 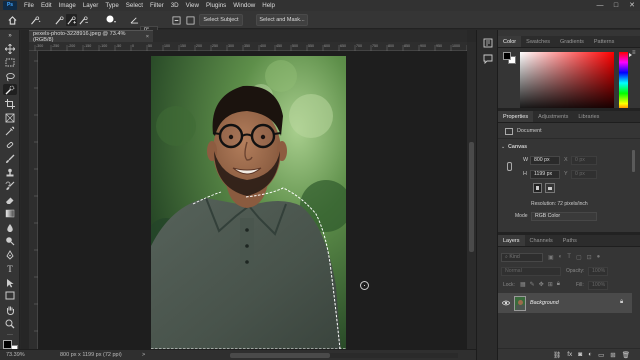 What do you see at coordinates (564, 216) in the screenshot?
I see `mode-select: RGB Color` at bounding box center [564, 216].